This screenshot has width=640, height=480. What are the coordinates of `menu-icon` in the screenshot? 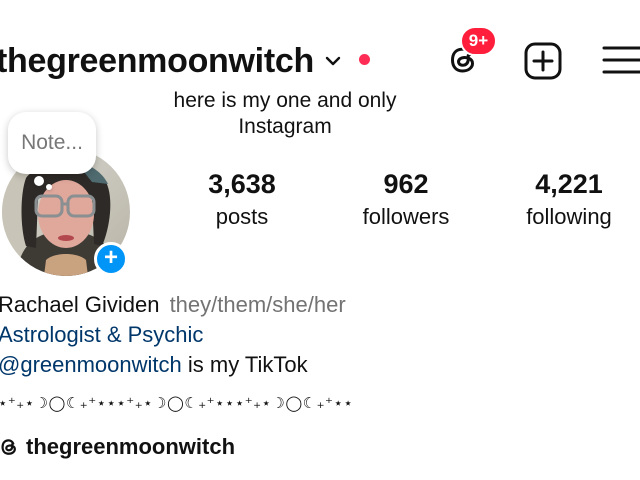 It's located at (621, 60).